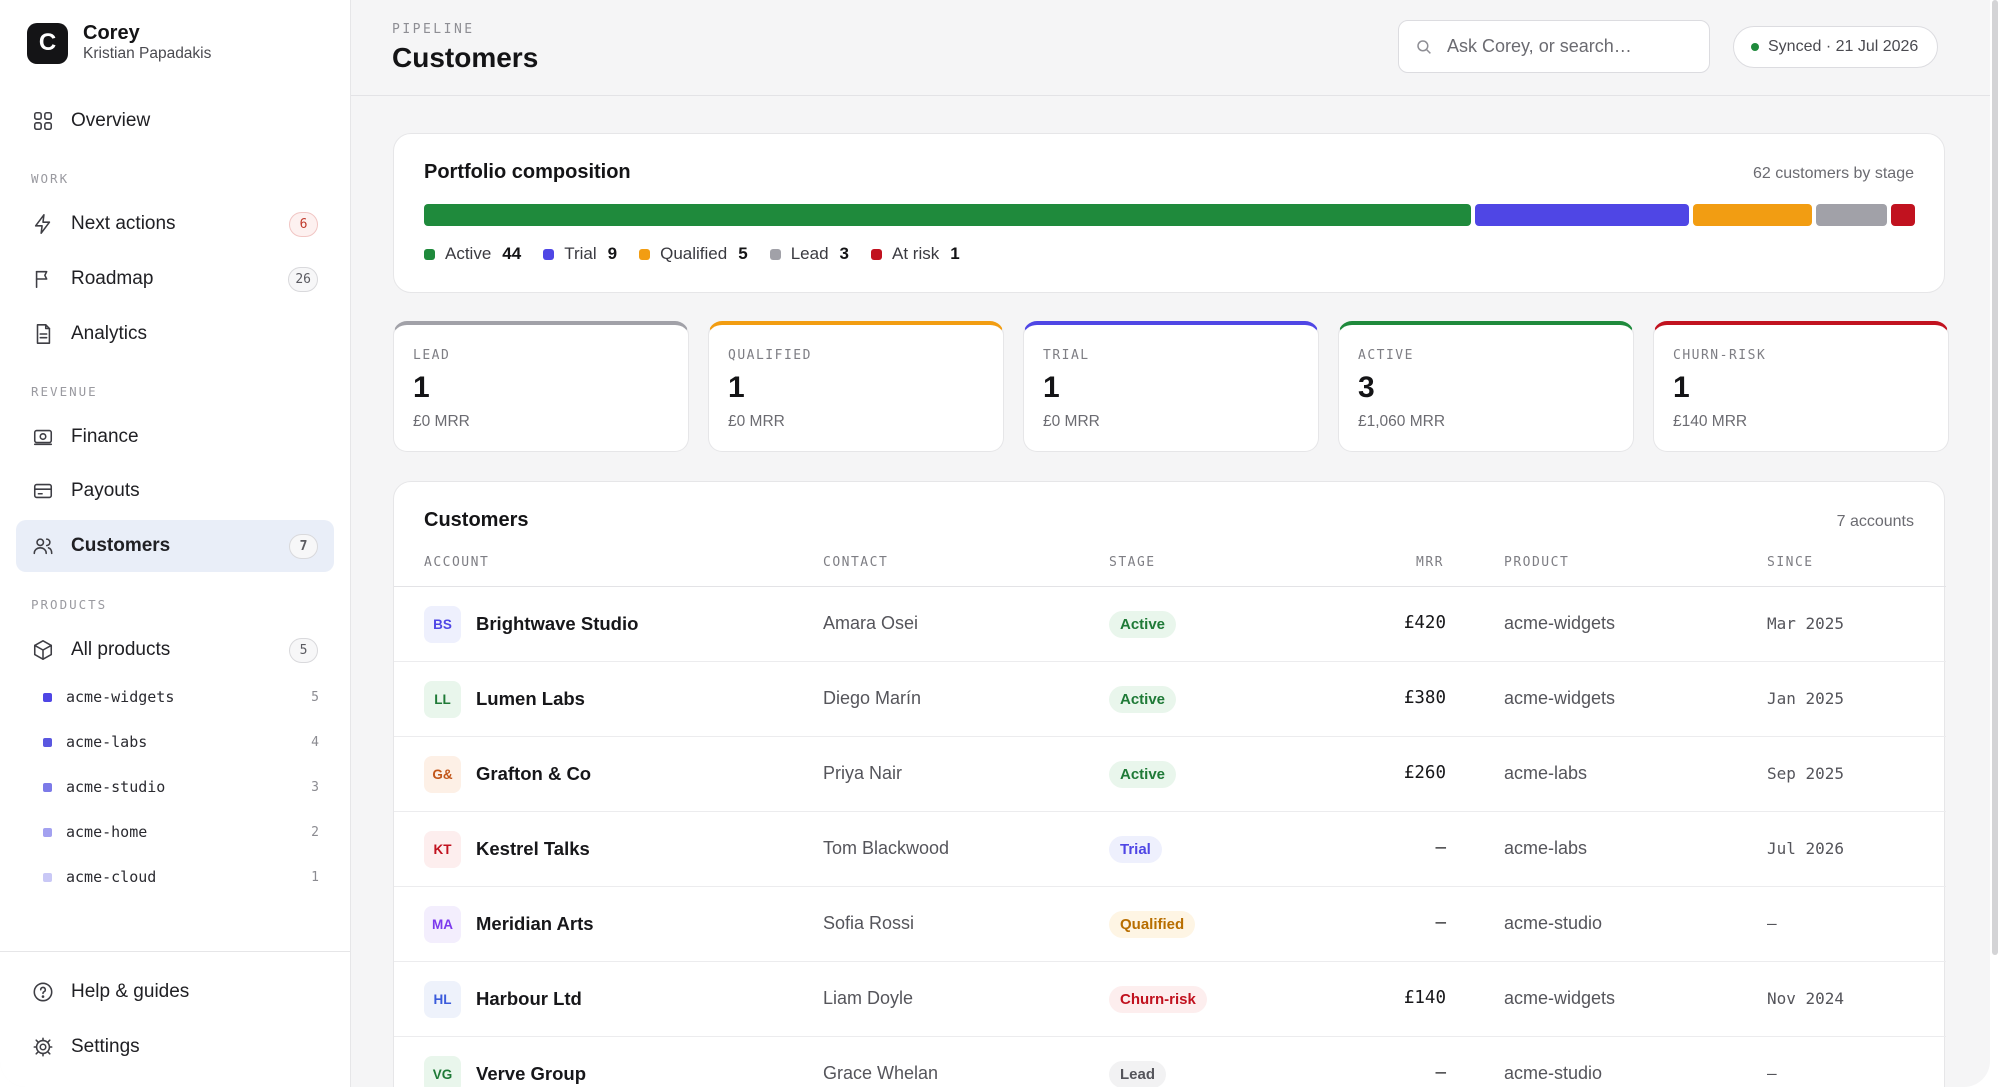  I want to click on stage-card-churn-risk: CHURN-RISK 1 £140 MRR, so click(1801, 386).